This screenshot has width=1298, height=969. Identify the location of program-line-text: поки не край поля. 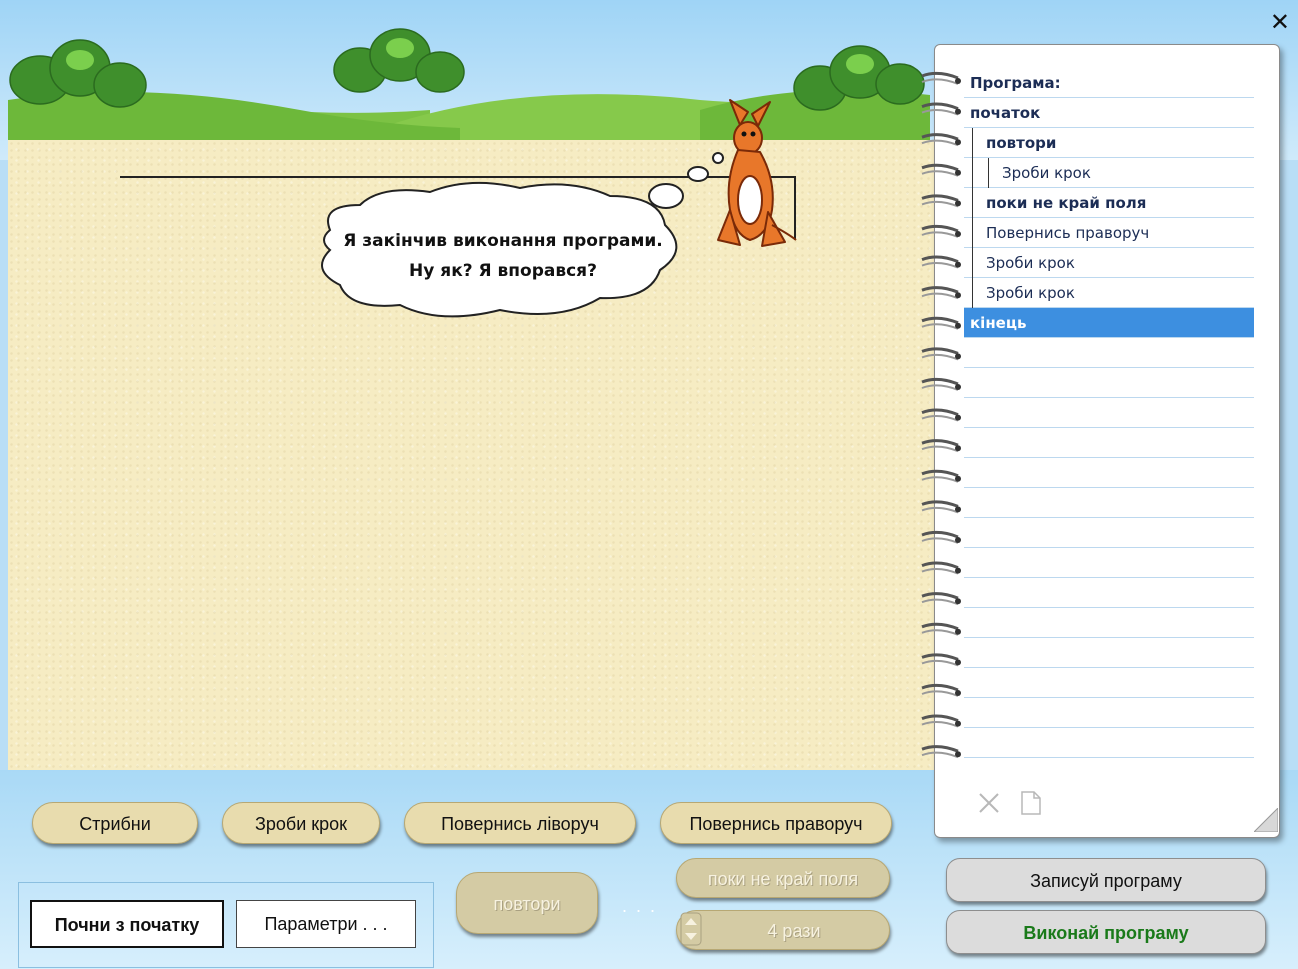
(1066, 203).